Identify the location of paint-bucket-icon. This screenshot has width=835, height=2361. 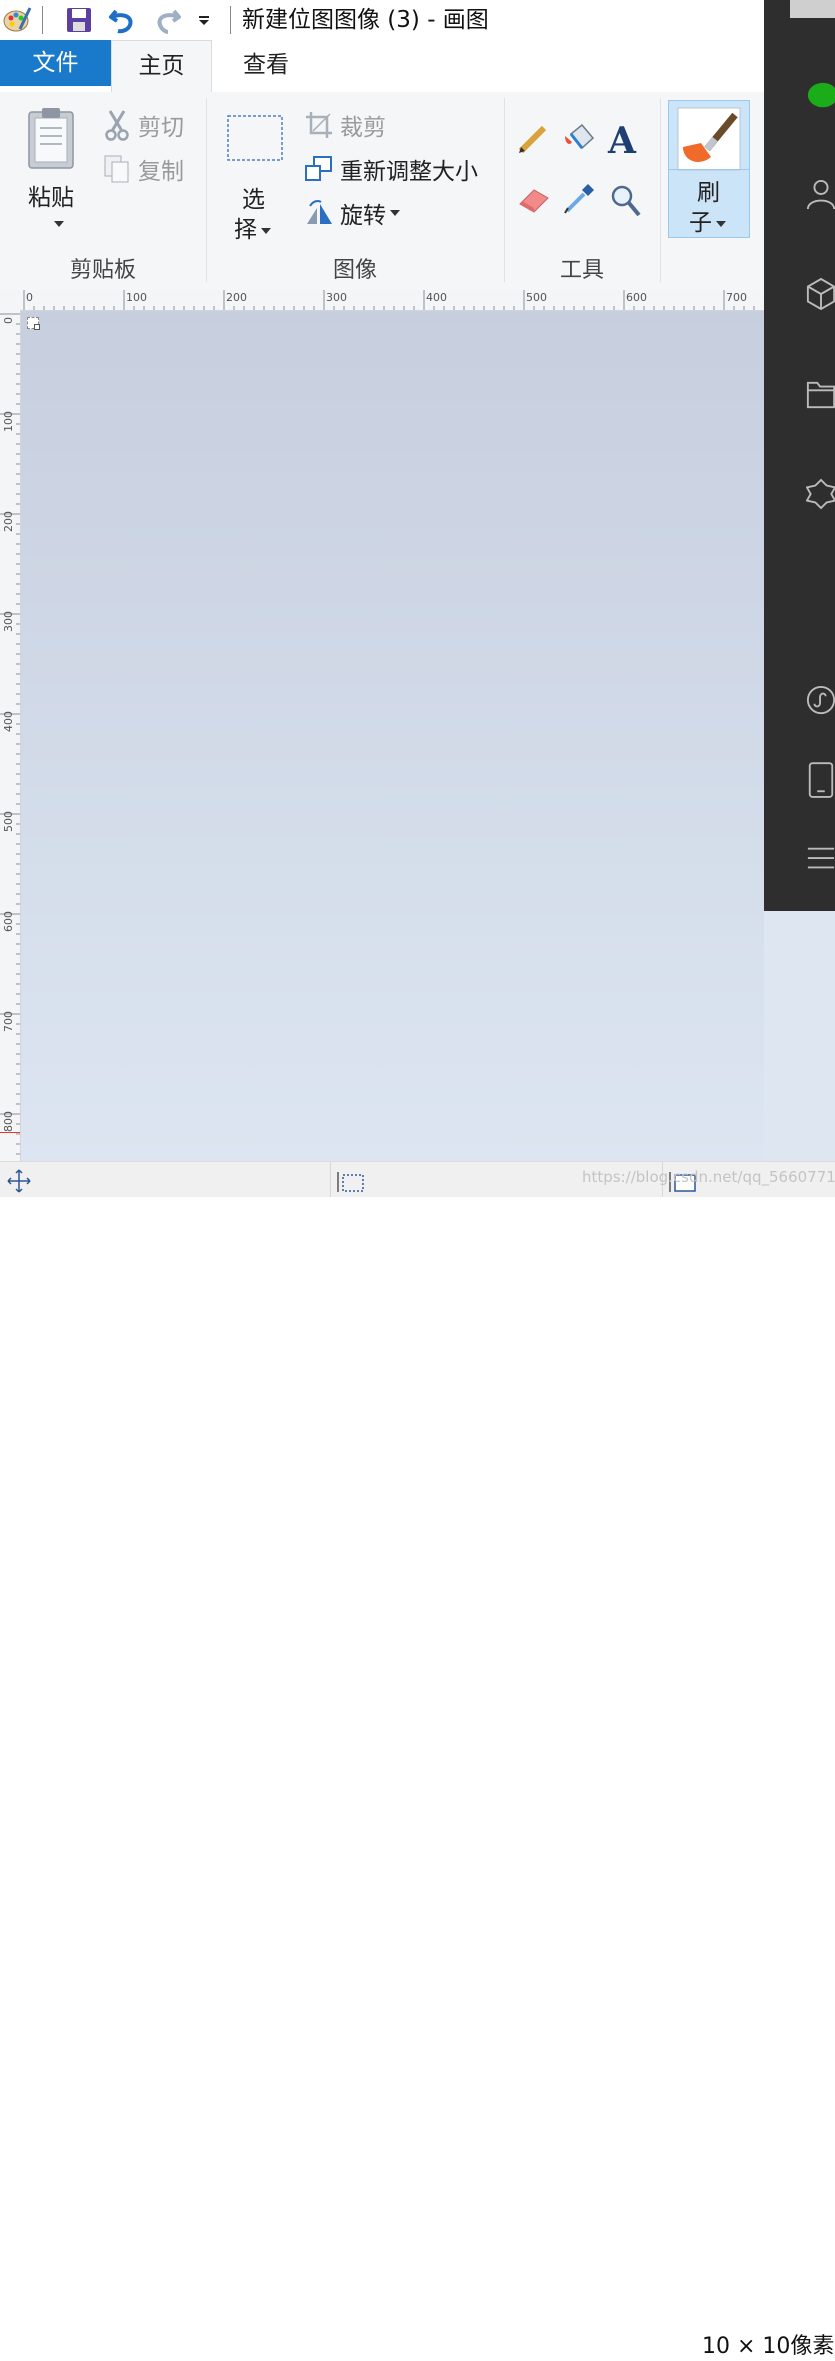
(580, 136).